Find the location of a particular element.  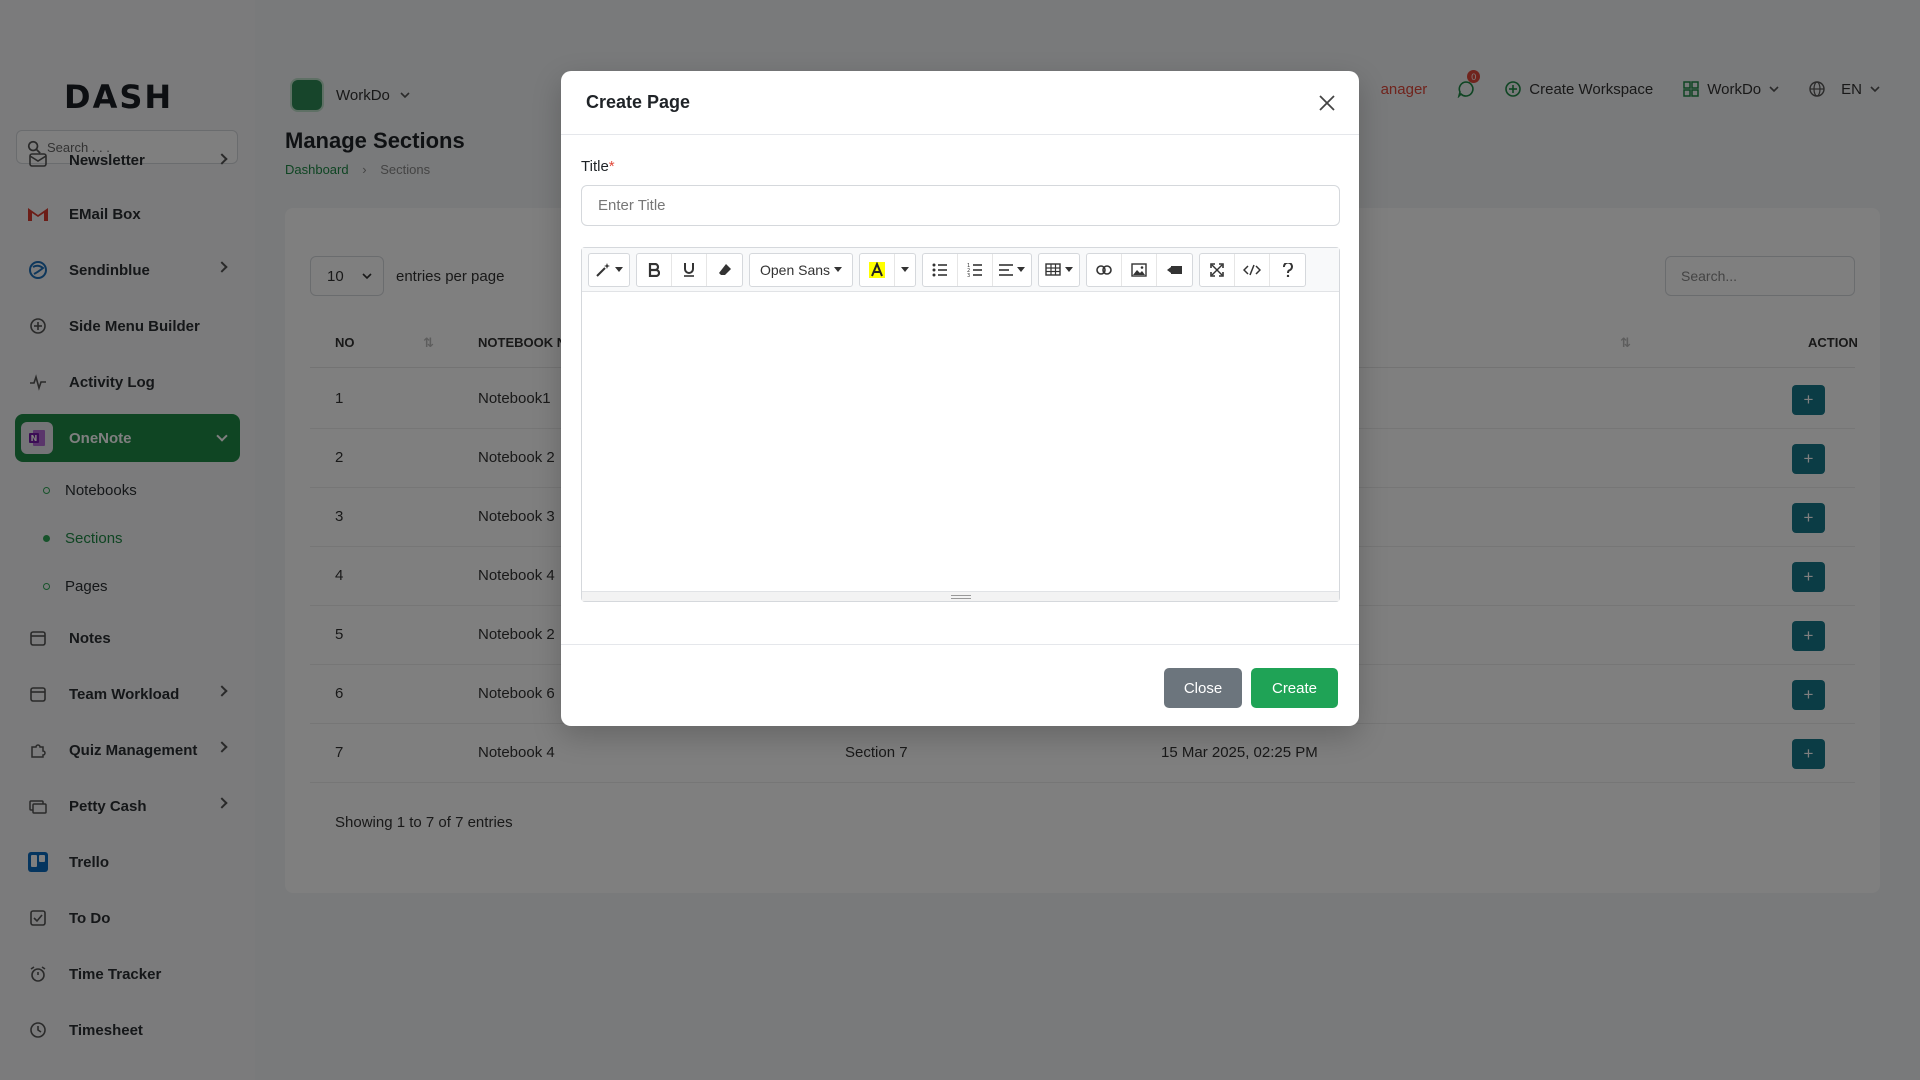

editor-content-area is located at coordinates (960, 442).